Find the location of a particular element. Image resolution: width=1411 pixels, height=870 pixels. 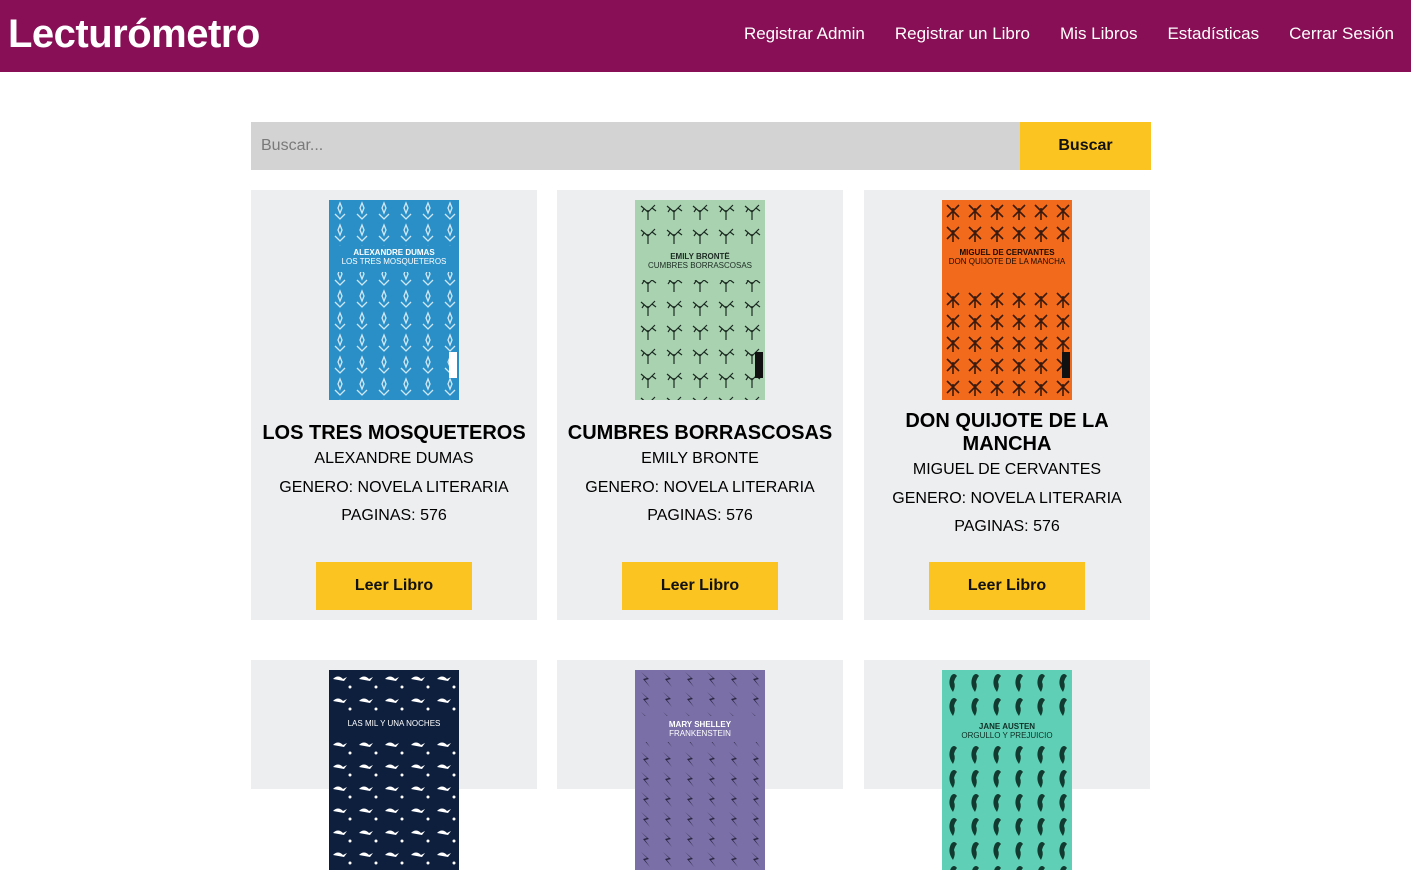

cover-title: EMILY BRONTË CUMBRES BORRASCOSAS is located at coordinates (700, 261).